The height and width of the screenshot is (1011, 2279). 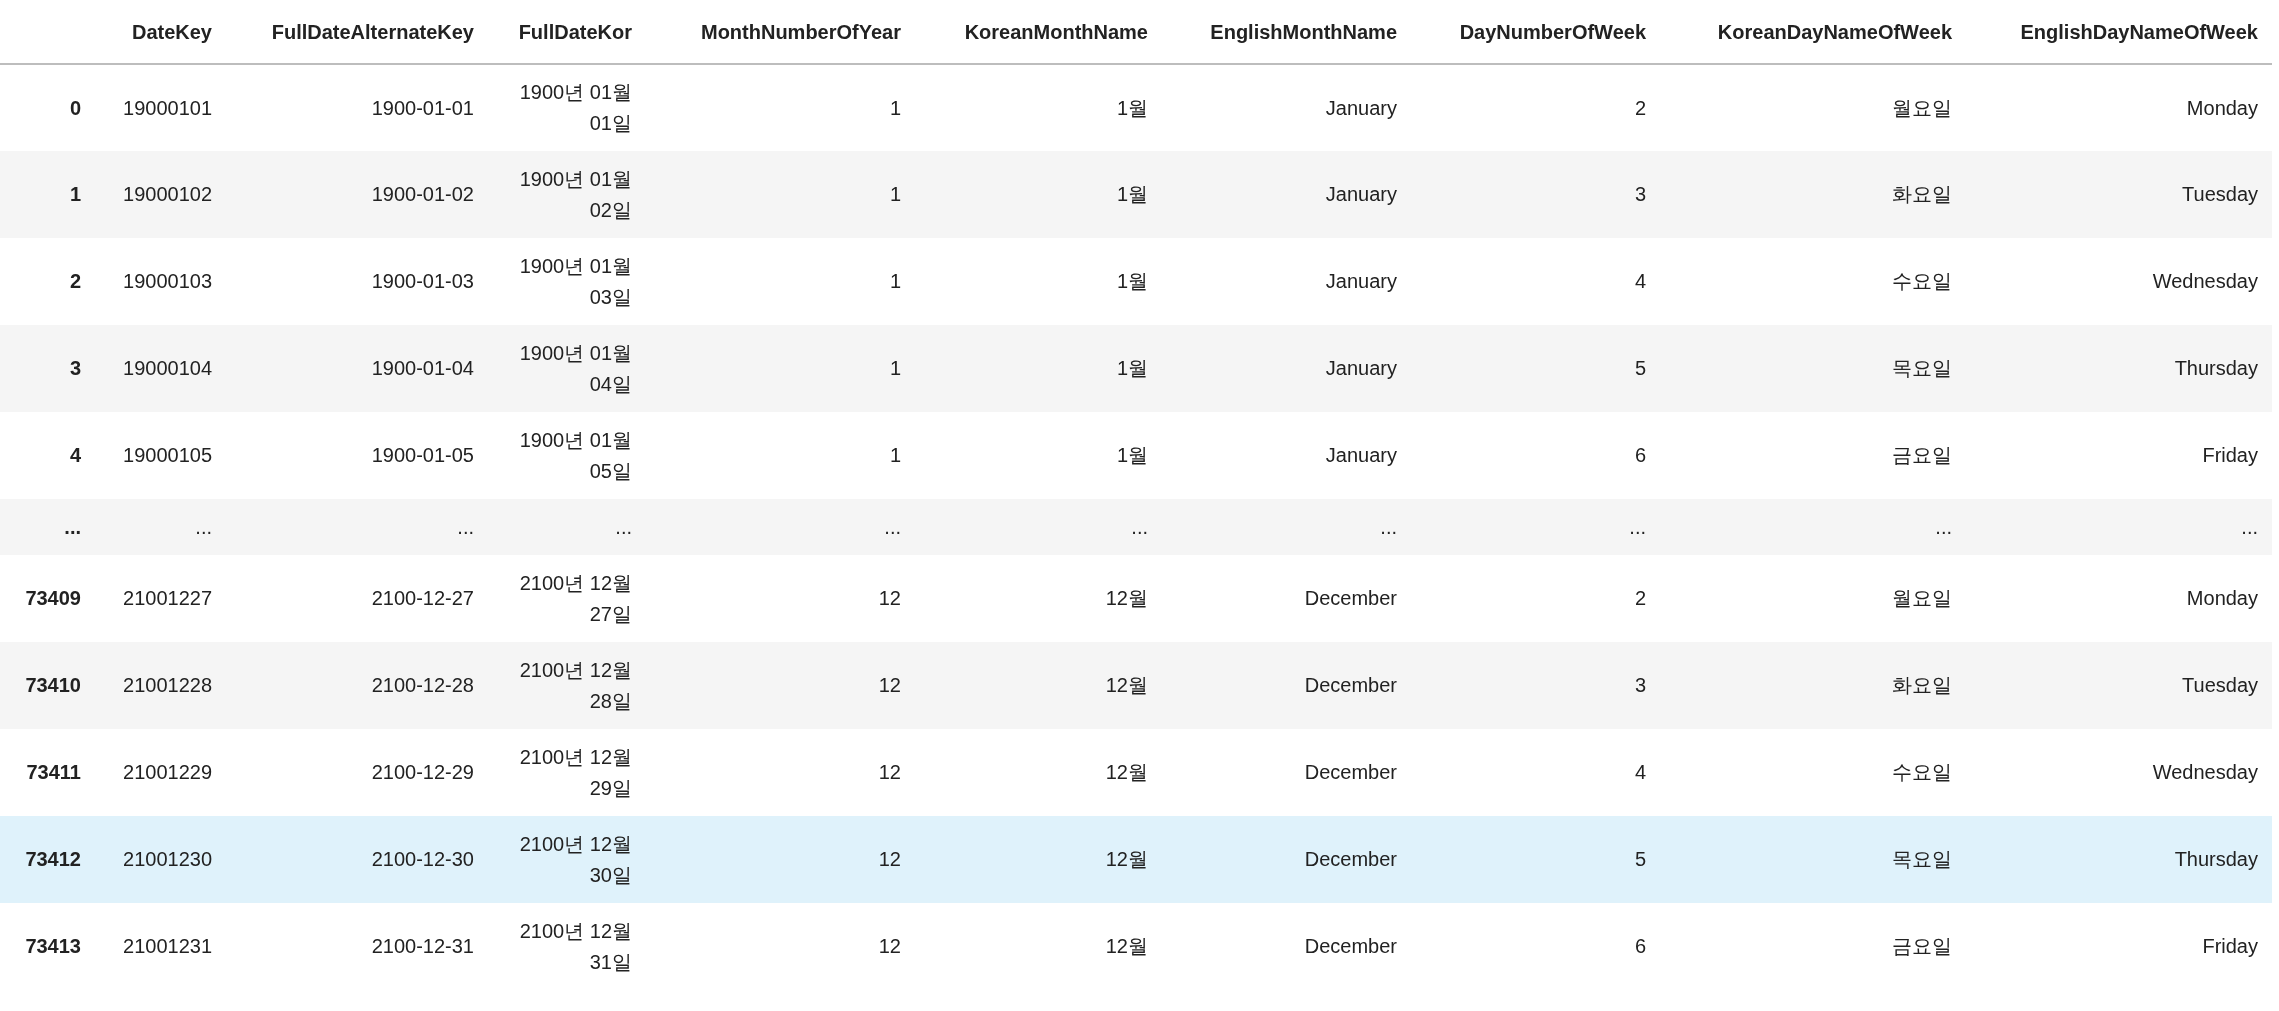 What do you see at coordinates (422, 772) in the screenshot?
I see `table-cell: 2100-12-29` at bounding box center [422, 772].